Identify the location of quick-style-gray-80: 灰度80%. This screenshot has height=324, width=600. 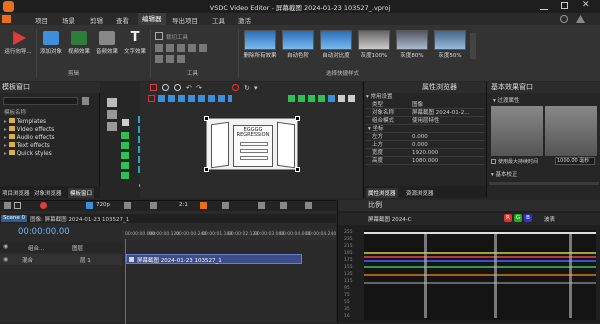
(412, 44).